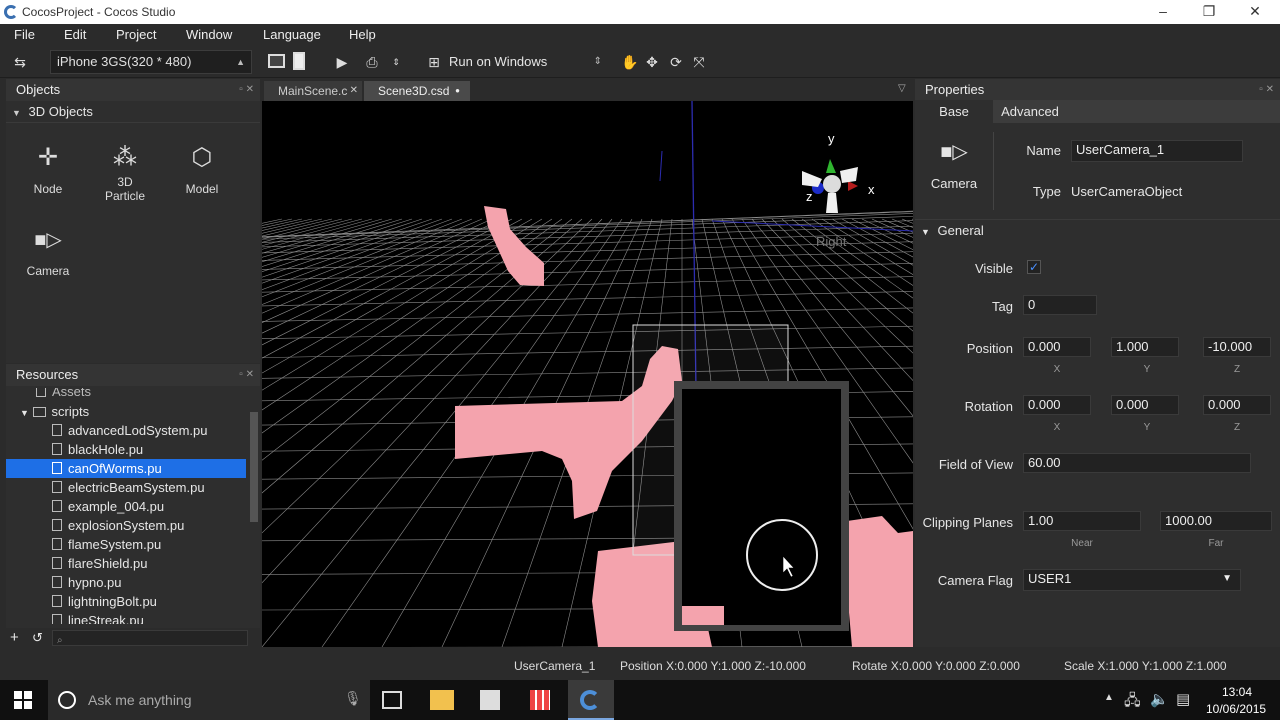 This screenshot has width=1280, height=720. What do you see at coordinates (1145, 405) in the screenshot?
I see `rotation-y-input: 0.000` at bounding box center [1145, 405].